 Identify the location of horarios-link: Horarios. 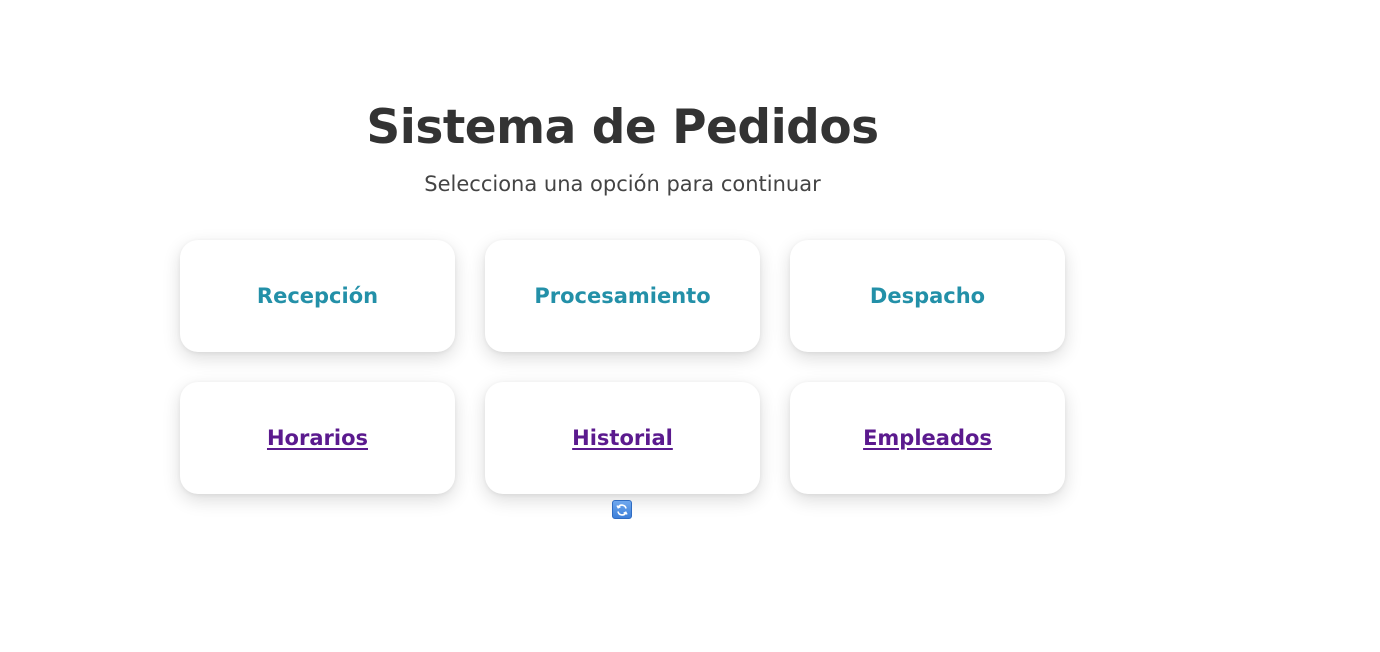
(317, 438).